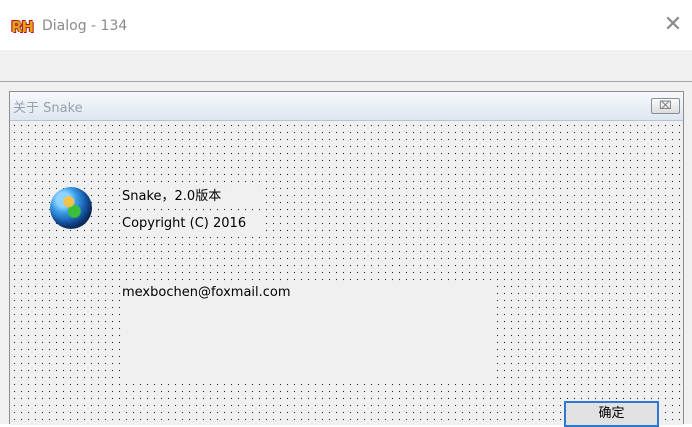  I want to click on close-icon: ✕, so click(673, 25).